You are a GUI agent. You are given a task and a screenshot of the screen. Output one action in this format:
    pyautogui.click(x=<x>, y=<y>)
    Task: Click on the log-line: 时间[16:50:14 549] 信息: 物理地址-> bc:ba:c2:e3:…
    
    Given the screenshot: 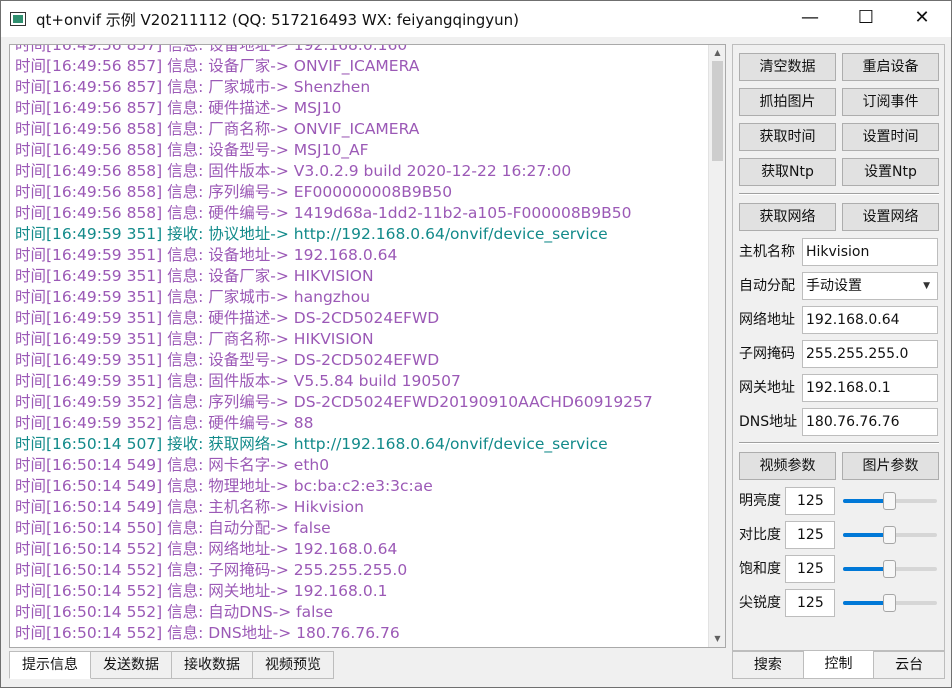 What is the action you would take?
    pyautogui.click(x=224, y=486)
    